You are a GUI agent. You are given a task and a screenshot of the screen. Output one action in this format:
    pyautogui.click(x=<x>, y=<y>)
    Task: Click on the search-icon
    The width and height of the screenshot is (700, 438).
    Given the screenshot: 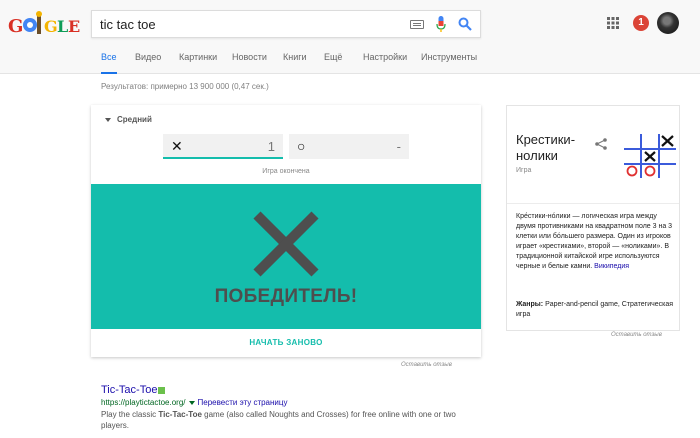 What is the action you would take?
    pyautogui.click(x=465, y=24)
    